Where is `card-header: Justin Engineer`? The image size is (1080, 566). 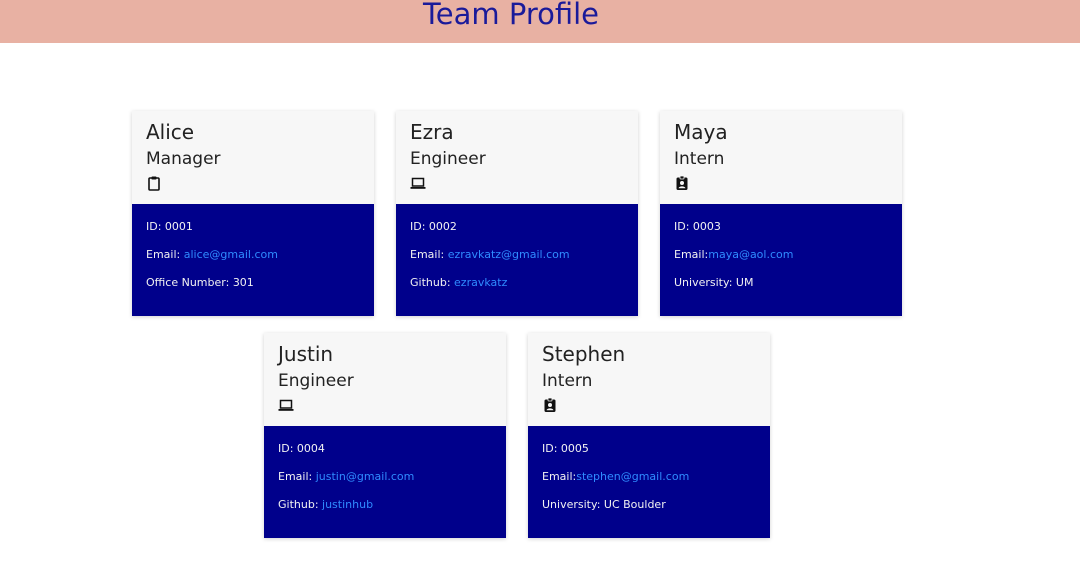
card-header: Justin Engineer is located at coordinates (385, 379).